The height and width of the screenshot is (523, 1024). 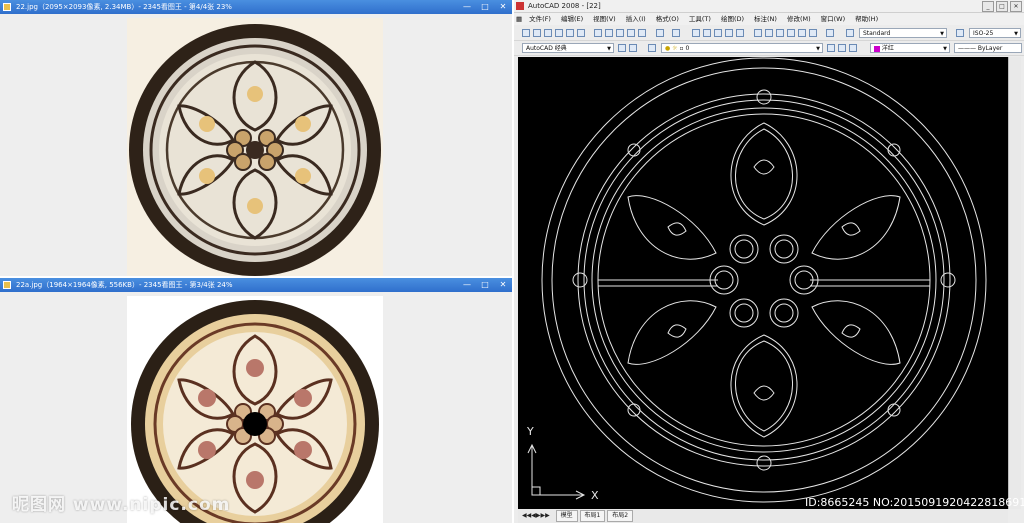 What do you see at coordinates (910, 48) in the screenshot?
I see `color-select: 洋红 ▼` at bounding box center [910, 48].